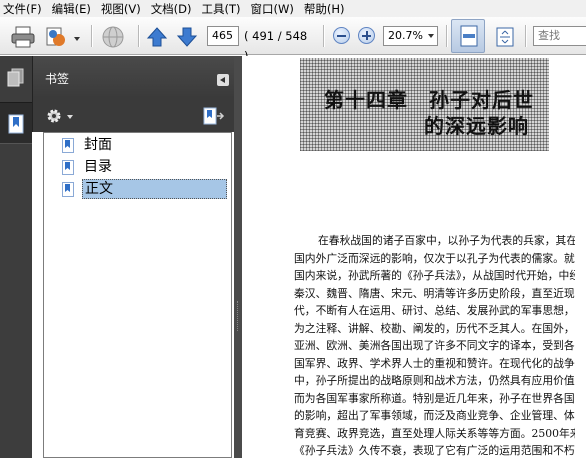 This screenshot has width=586, height=458. Describe the element at coordinates (476, 126) in the screenshot. I see `chapter-title-line2: 的深远影响` at that location.